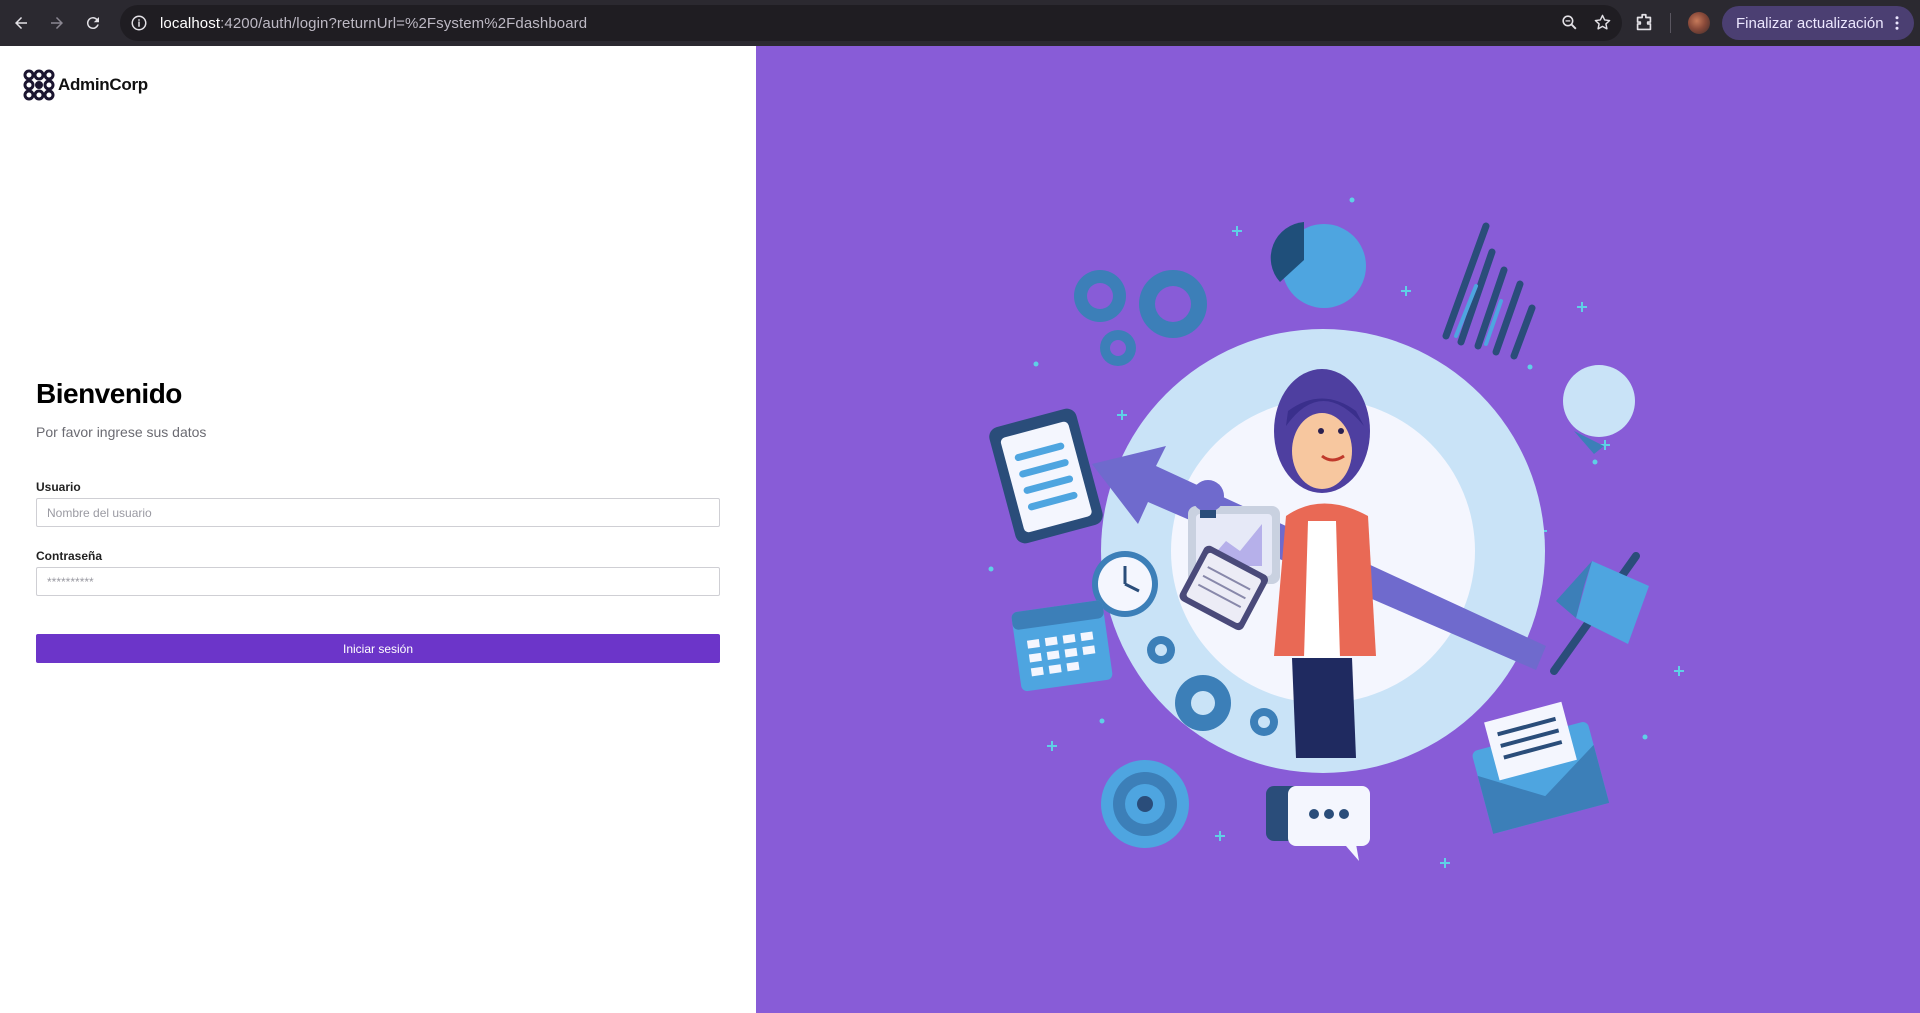 The image size is (1920, 1013). I want to click on brand-name: AdminCorp, so click(103, 84).